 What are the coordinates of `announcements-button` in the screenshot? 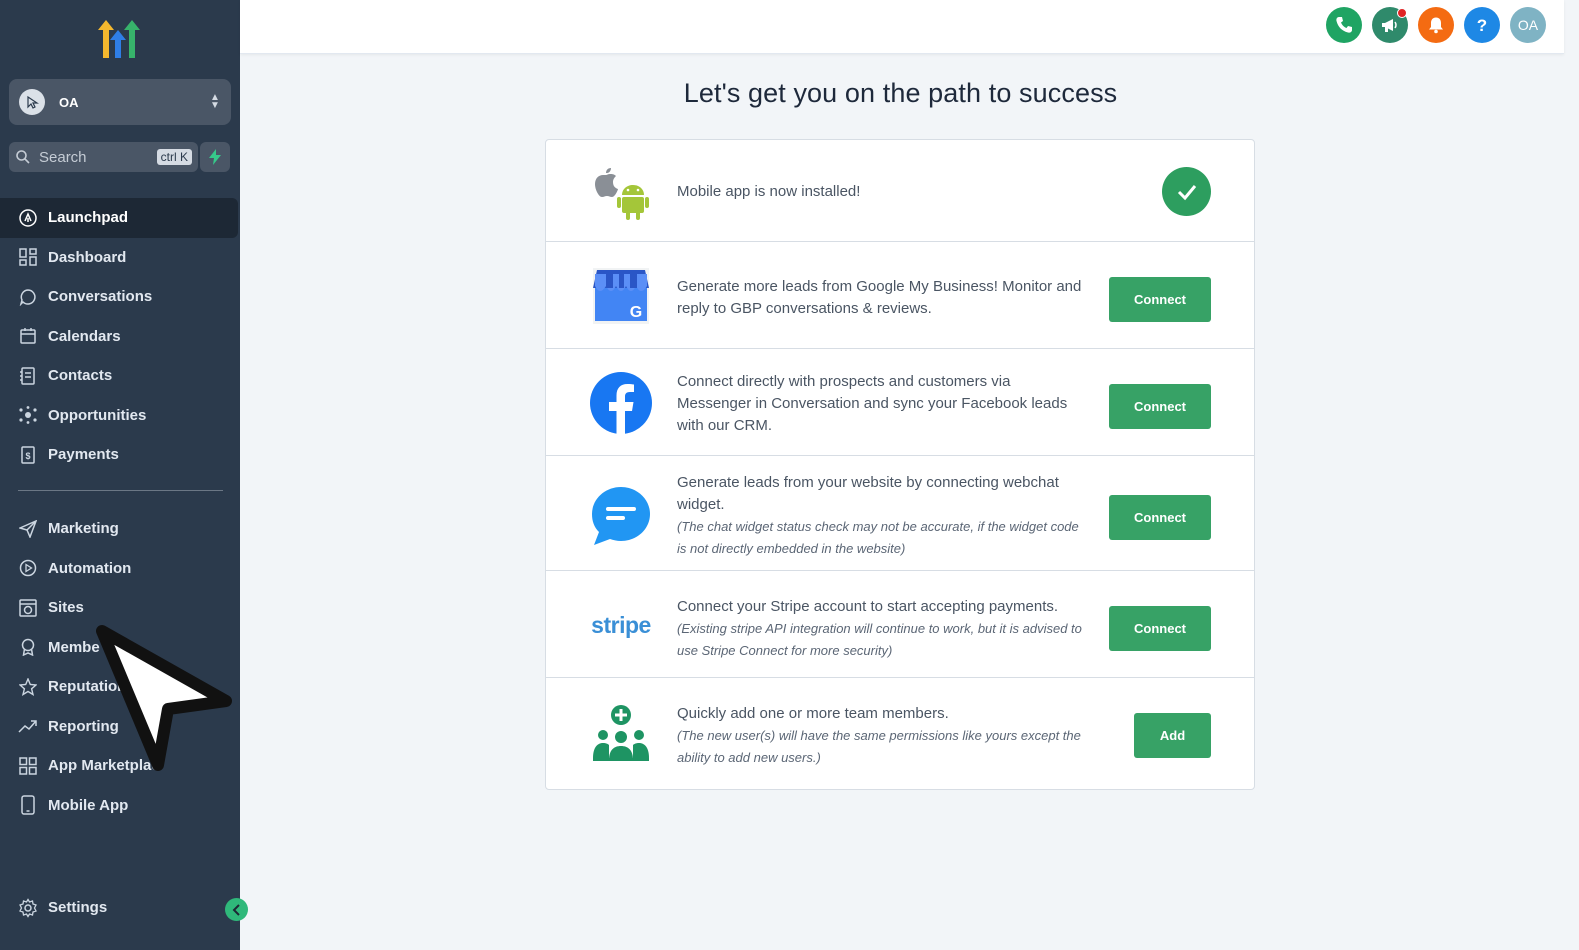 It's located at (1390, 25).